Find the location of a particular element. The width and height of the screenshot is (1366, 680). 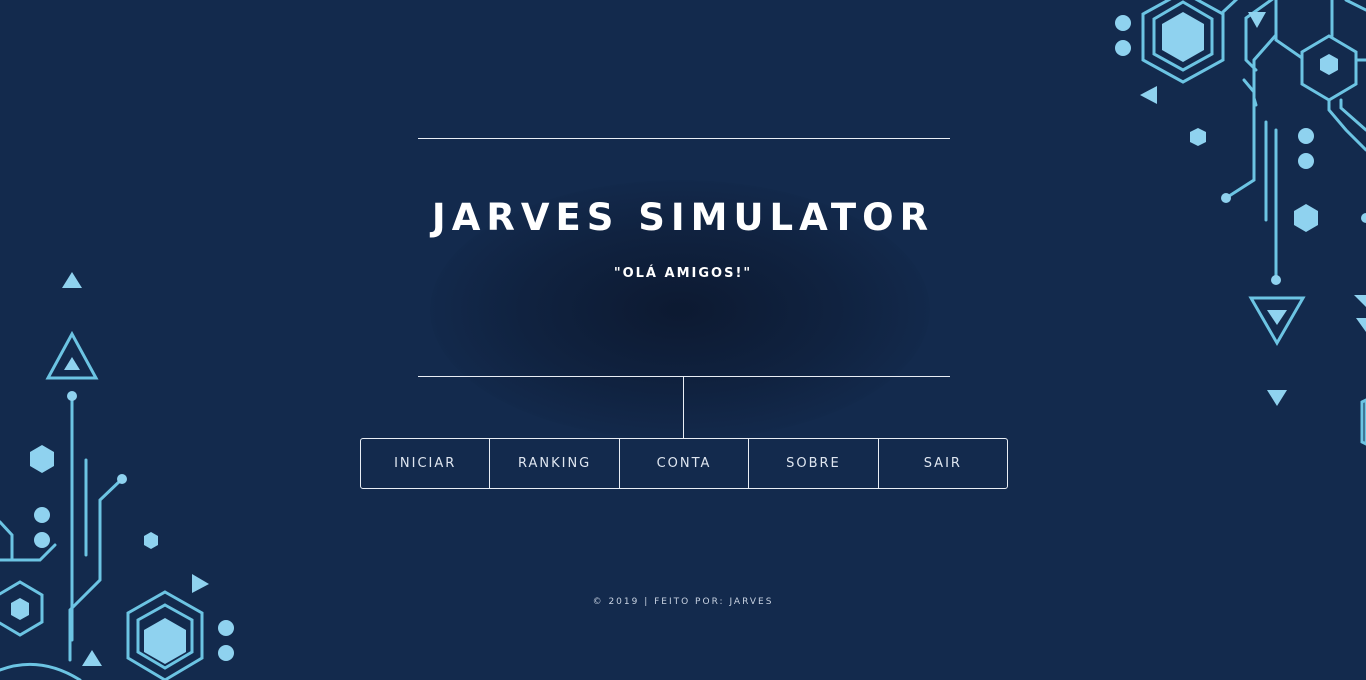

page-title: JARVES SIMULATOR is located at coordinates (683, 217).